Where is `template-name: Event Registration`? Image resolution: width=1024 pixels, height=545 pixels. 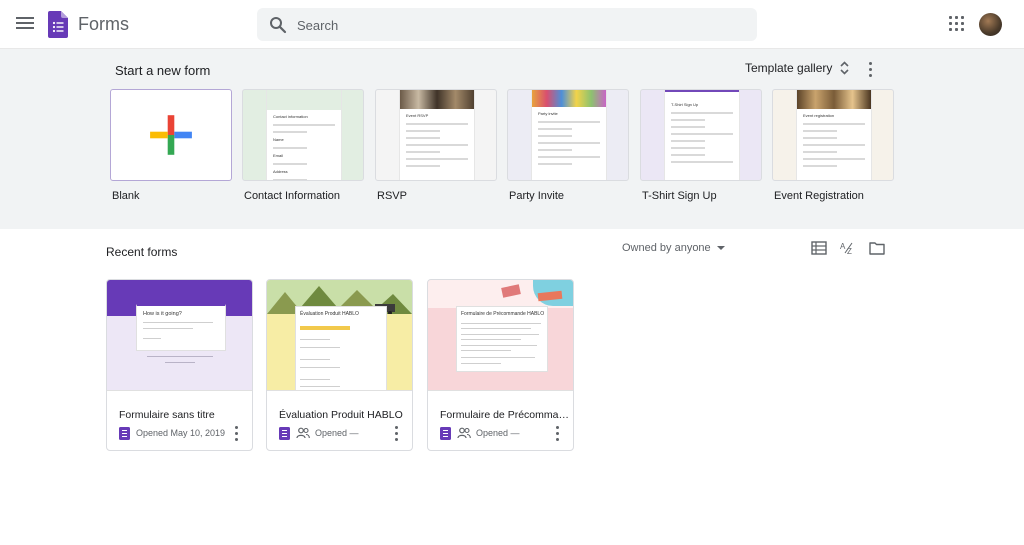
template-name: Event Registration is located at coordinates (819, 196).